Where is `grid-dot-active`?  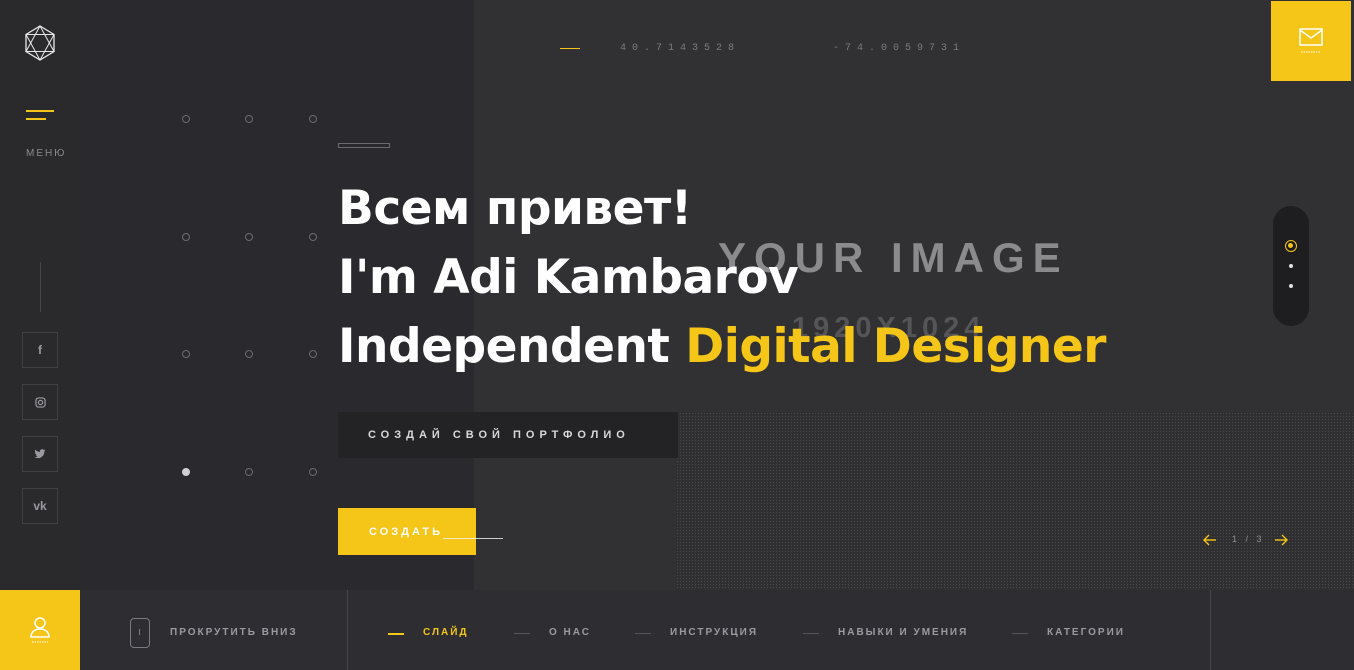 grid-dot-active is located at coordinates (186, 472).